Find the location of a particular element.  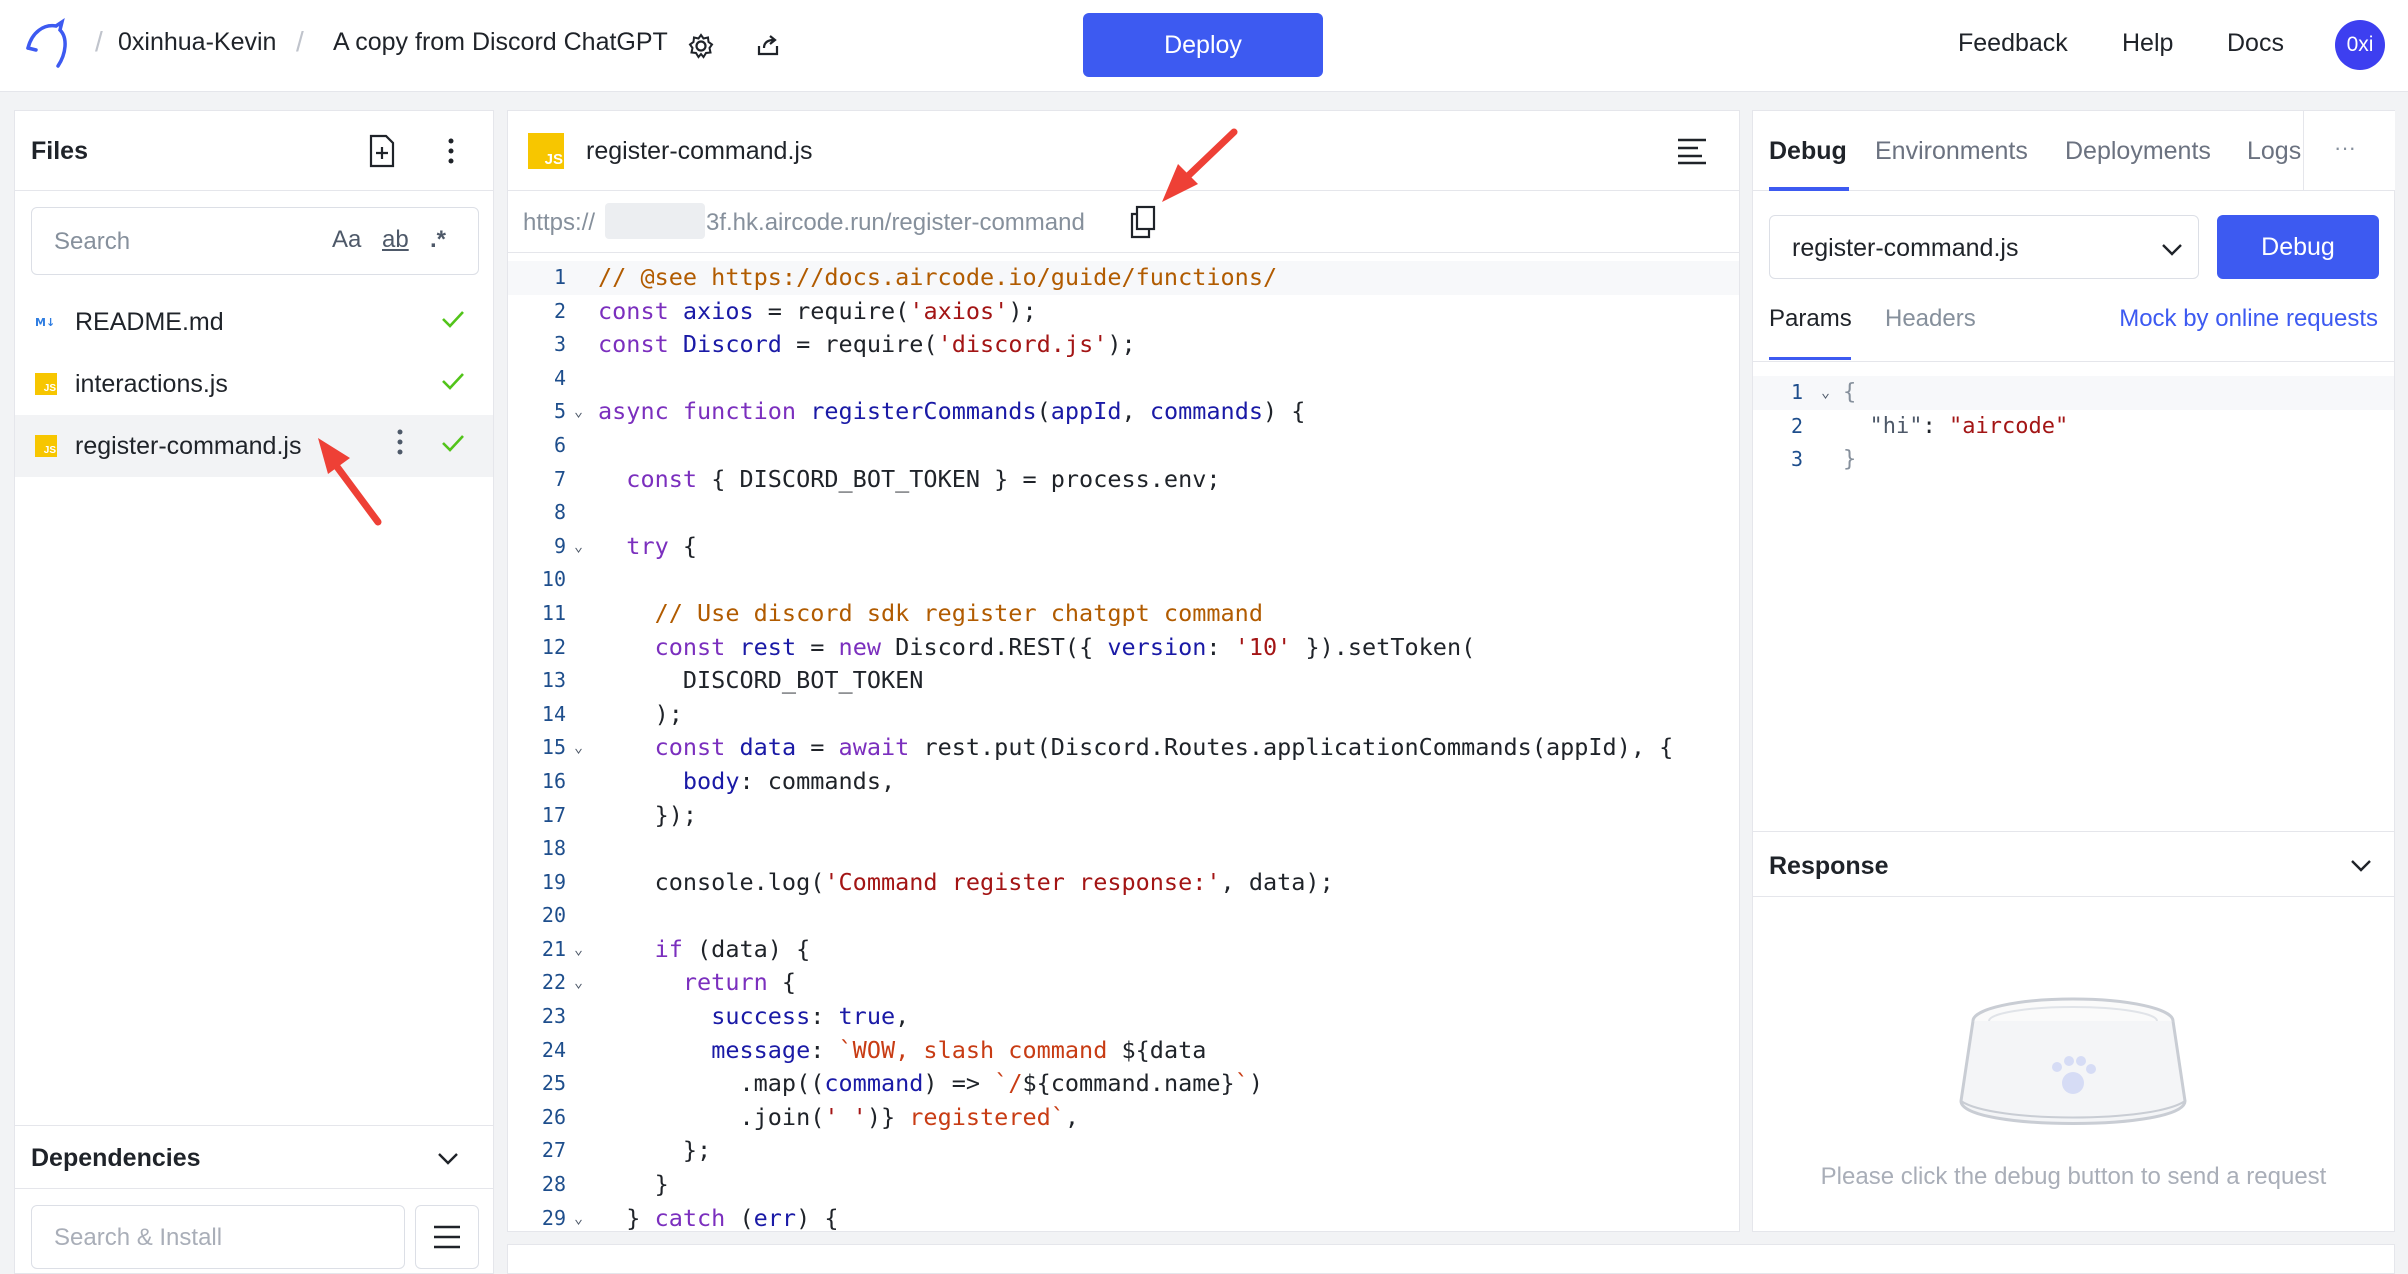

more-tabs-icon: ··· is located at coordinates (2345, 148).